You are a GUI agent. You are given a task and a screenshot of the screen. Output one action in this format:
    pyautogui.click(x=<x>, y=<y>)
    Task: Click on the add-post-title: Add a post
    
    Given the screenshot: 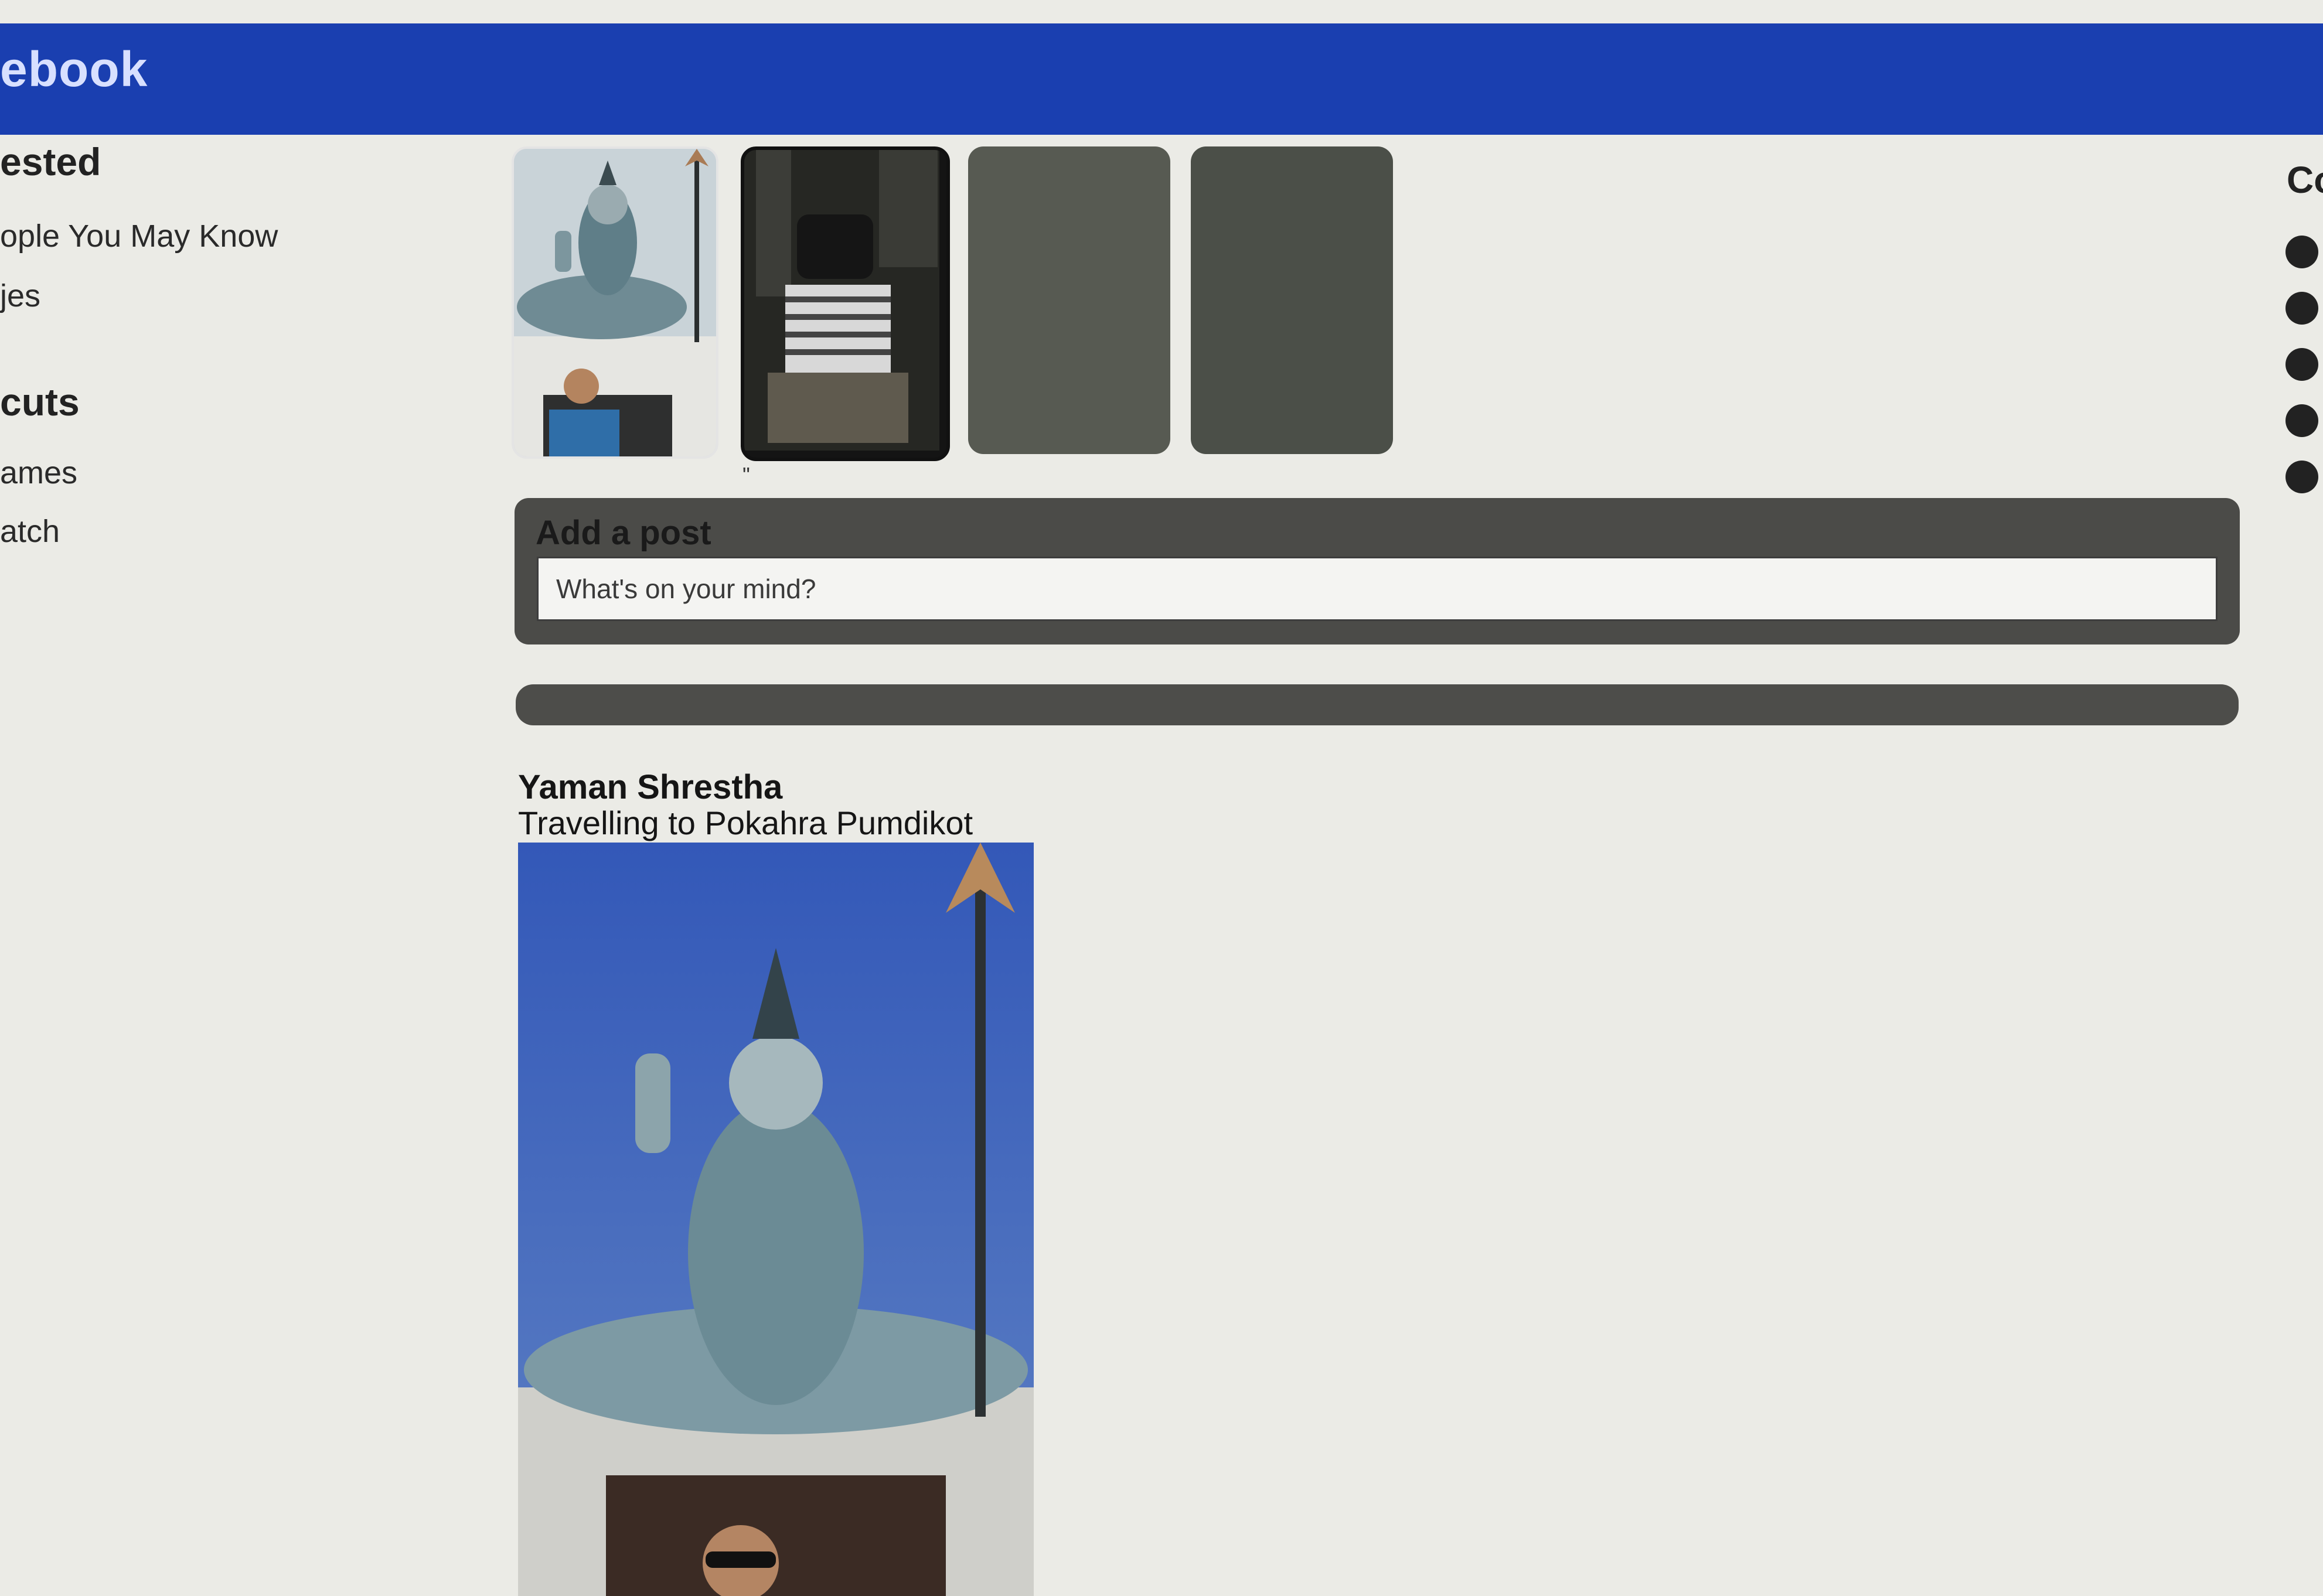 What is the action you would take?
    pyautogui.click(x=624, y=533)
    